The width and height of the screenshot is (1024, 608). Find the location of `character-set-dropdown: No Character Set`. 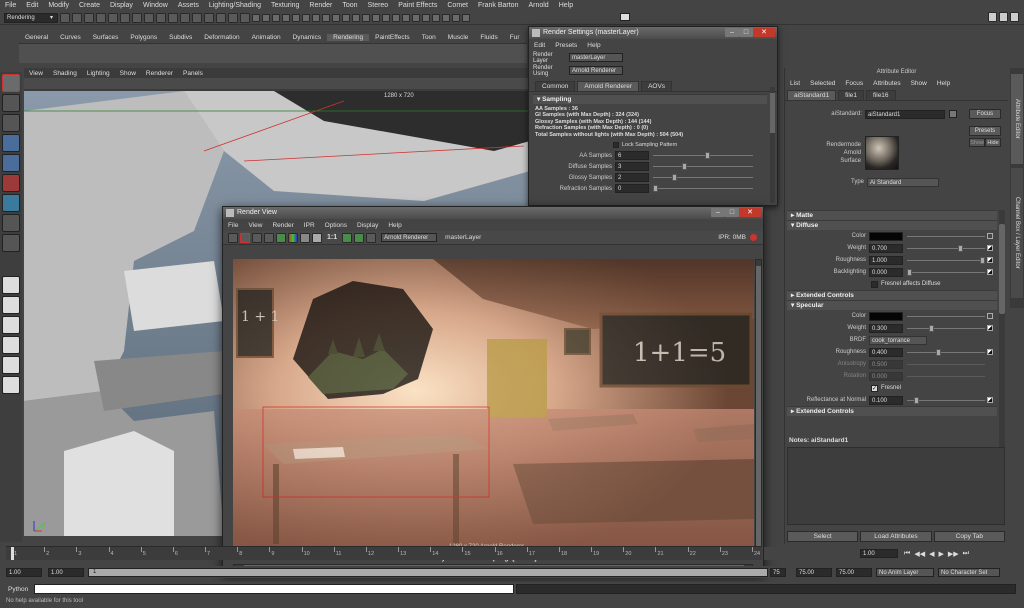

character-set-dropdown: No Character Set is located at coordinates (969, 572).